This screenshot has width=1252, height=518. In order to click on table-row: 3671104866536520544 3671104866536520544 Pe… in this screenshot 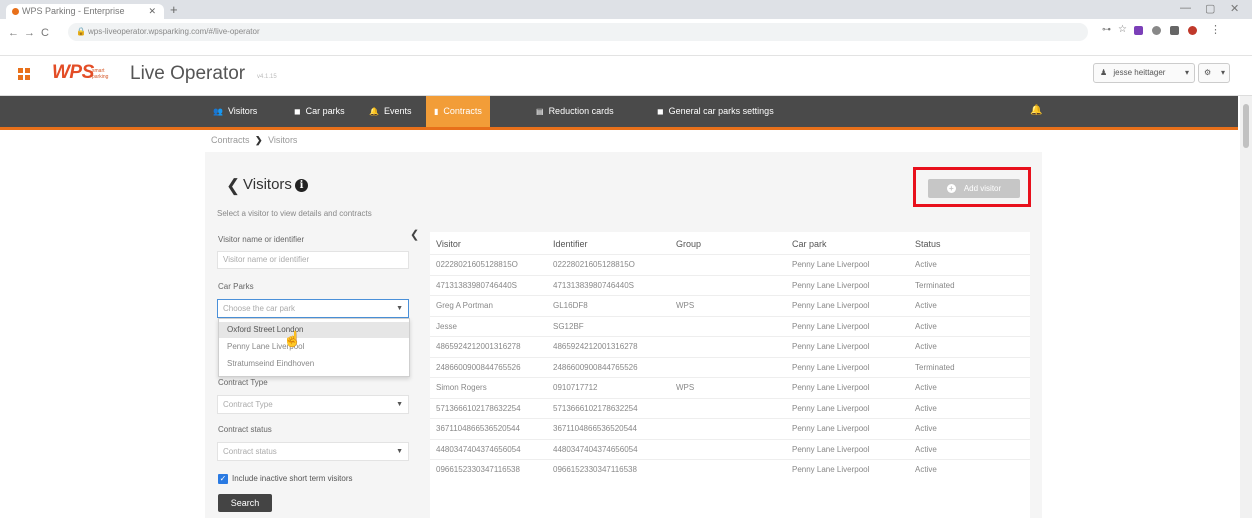, I will do `click(730, 428)`.